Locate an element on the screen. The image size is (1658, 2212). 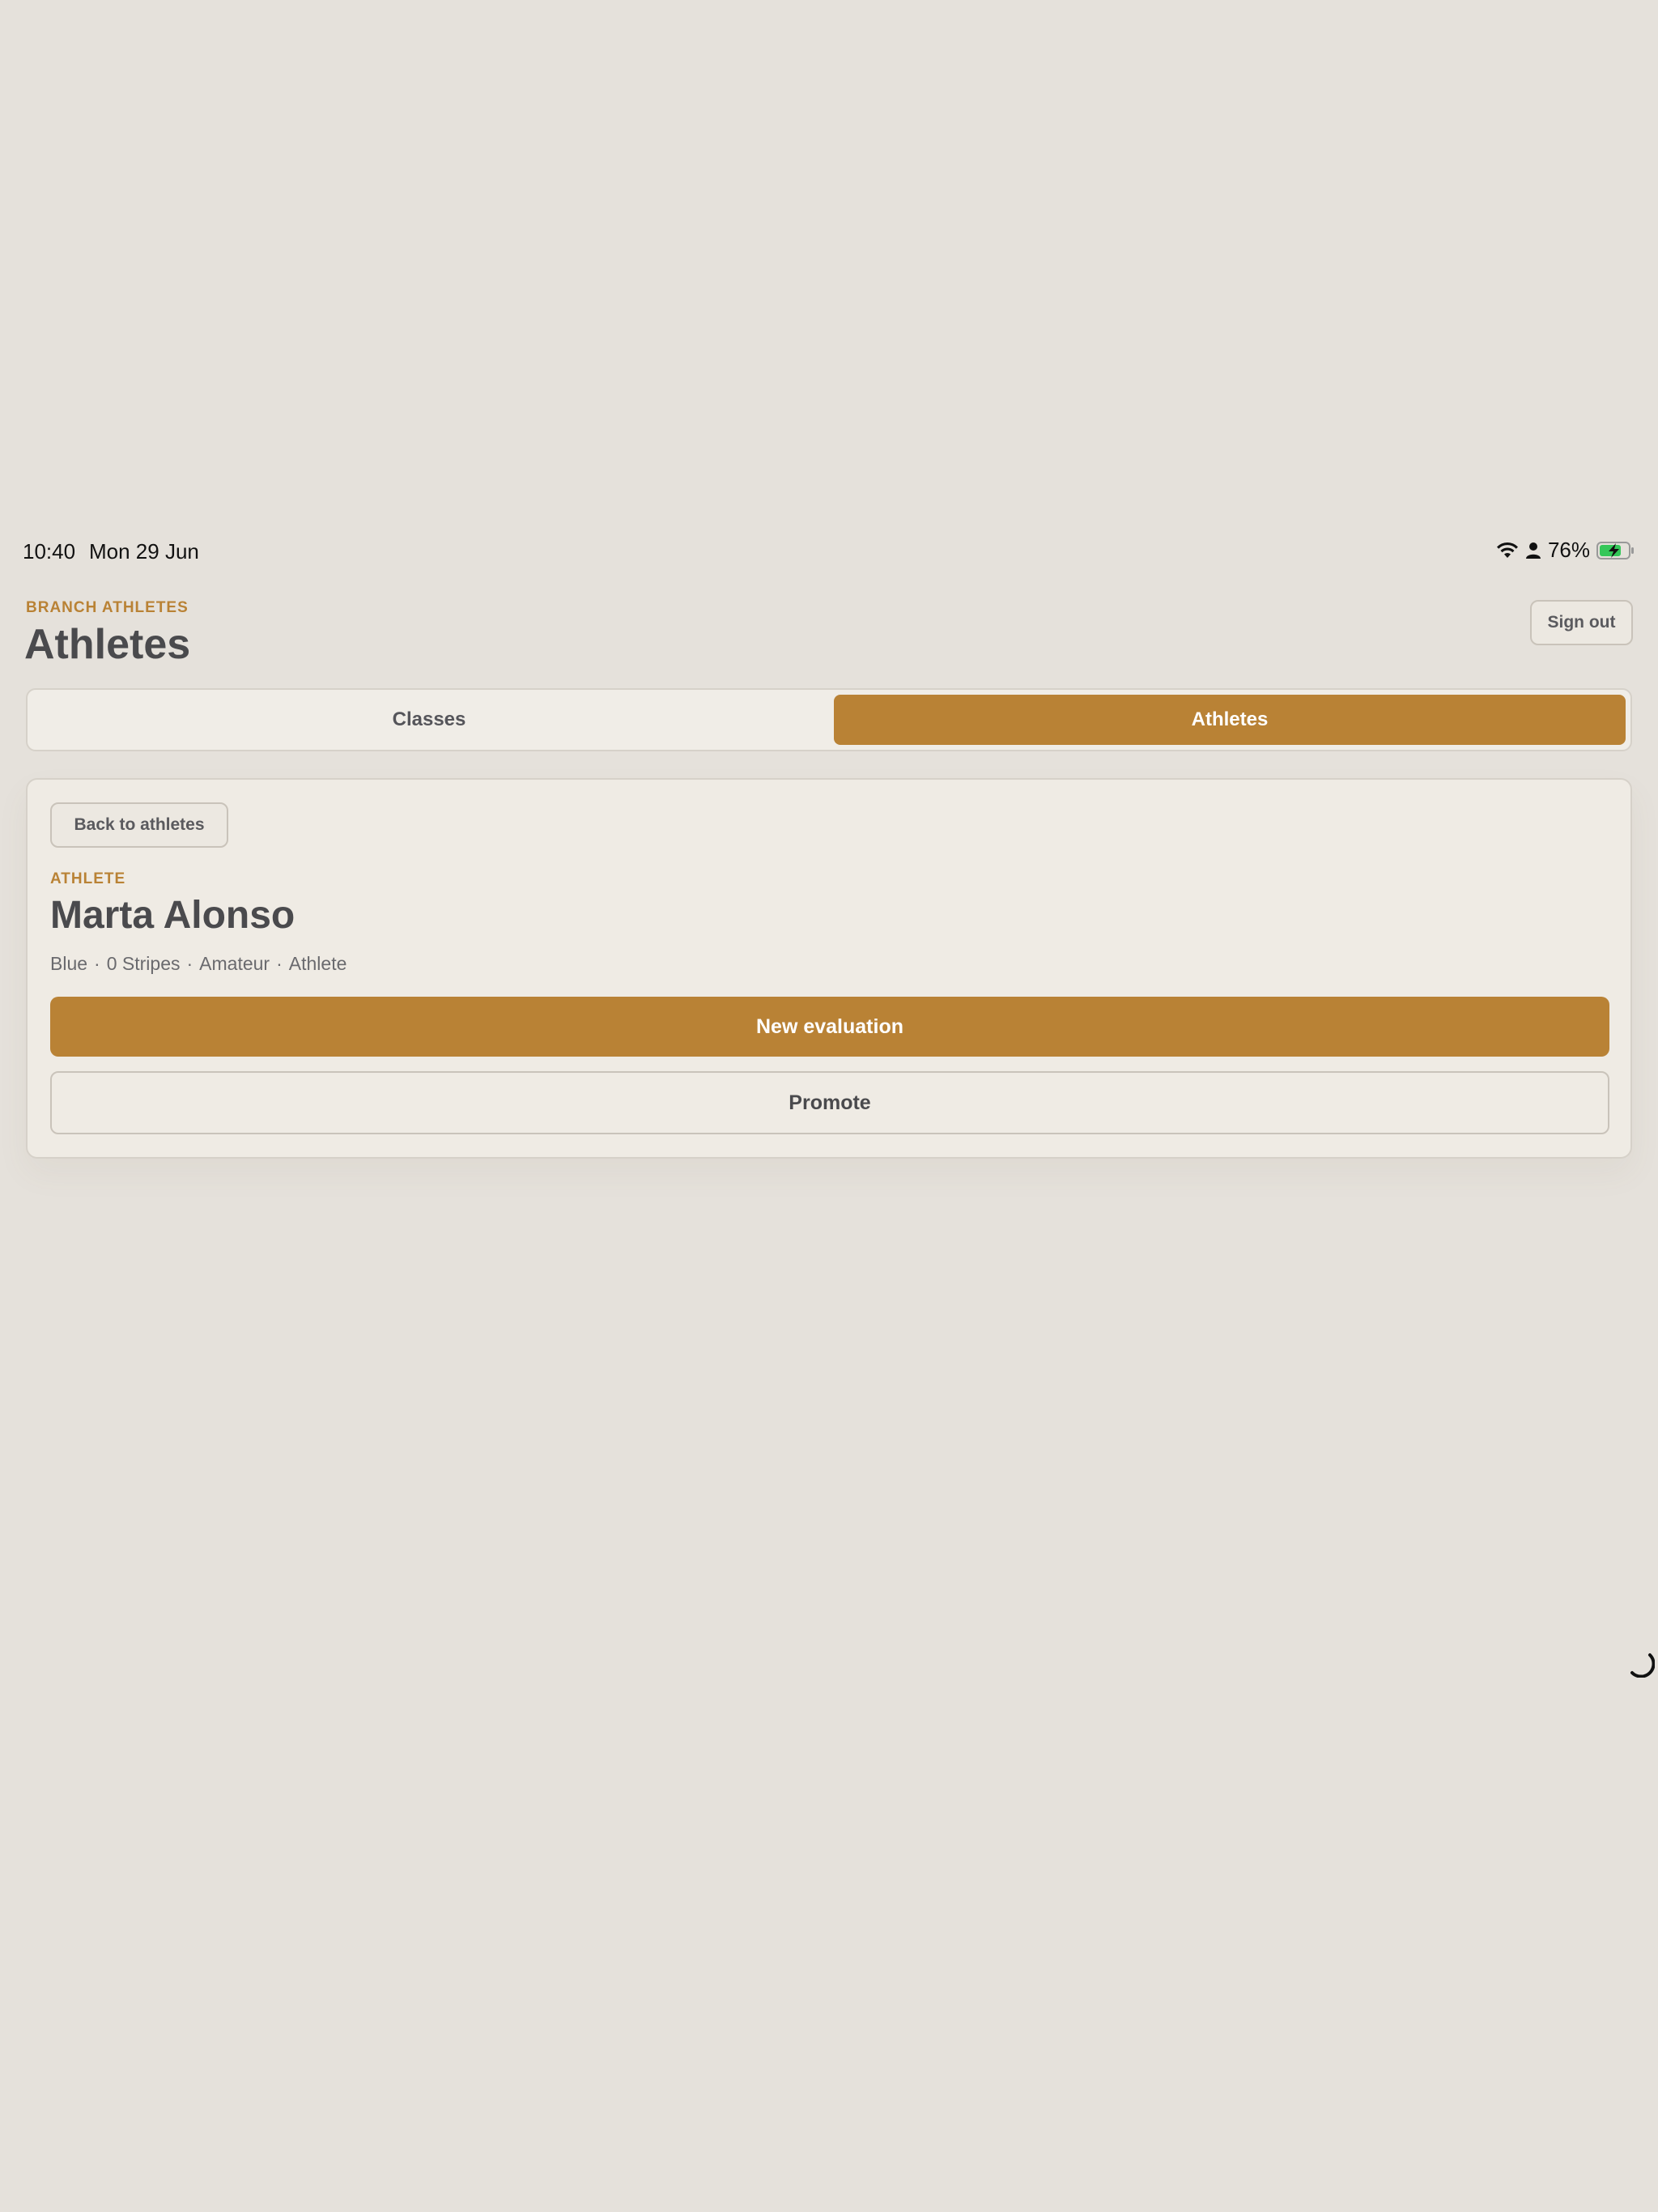
segmented-tabs: Classes Athletes is located at coordinates (829, 720).